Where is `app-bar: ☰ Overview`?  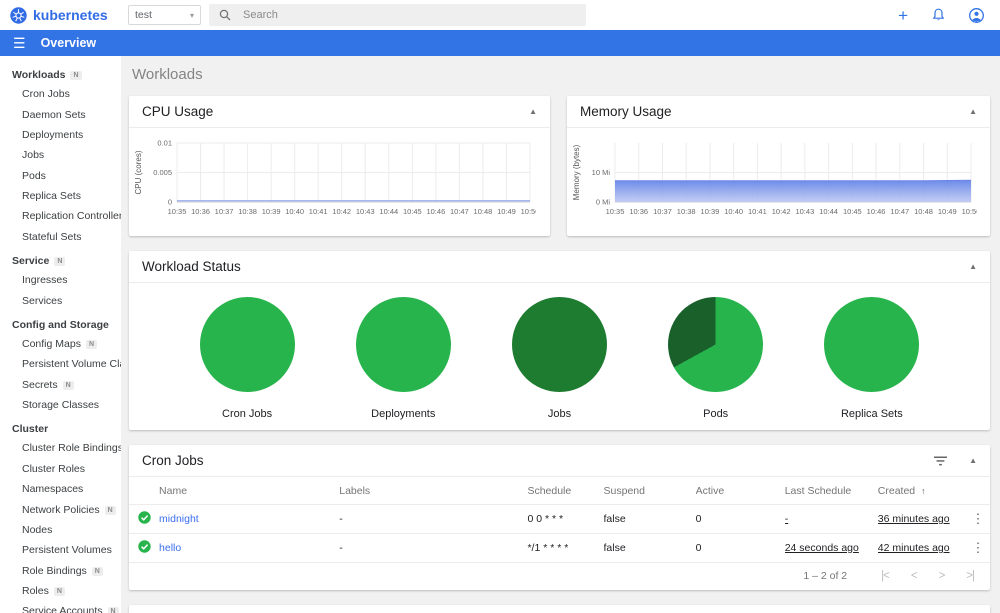
app-bar: ☰ Overview is located at coordinates (500, 43).